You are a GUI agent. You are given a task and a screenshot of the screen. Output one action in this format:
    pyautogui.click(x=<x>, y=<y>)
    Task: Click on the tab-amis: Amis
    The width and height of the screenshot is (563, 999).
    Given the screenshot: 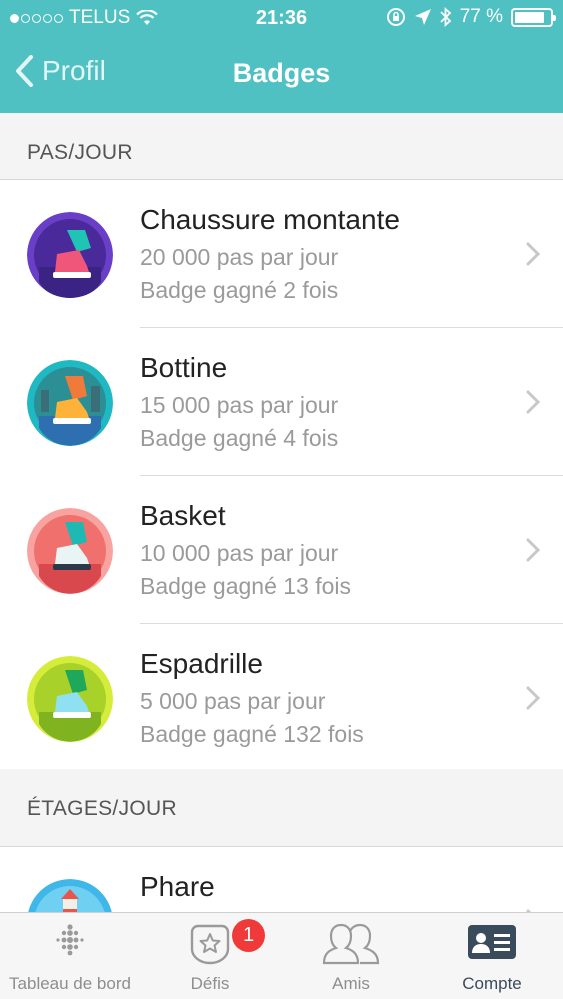 What is the action you would take?
    pyautogui.click(x=351, y=956)
    